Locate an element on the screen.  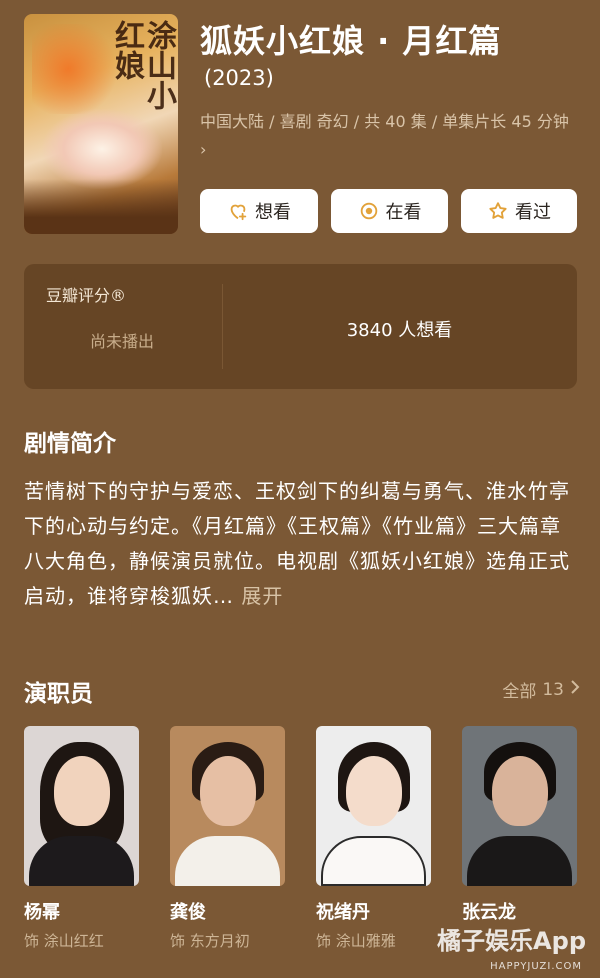
poster-ground-art is located at coordinates (101, 206).